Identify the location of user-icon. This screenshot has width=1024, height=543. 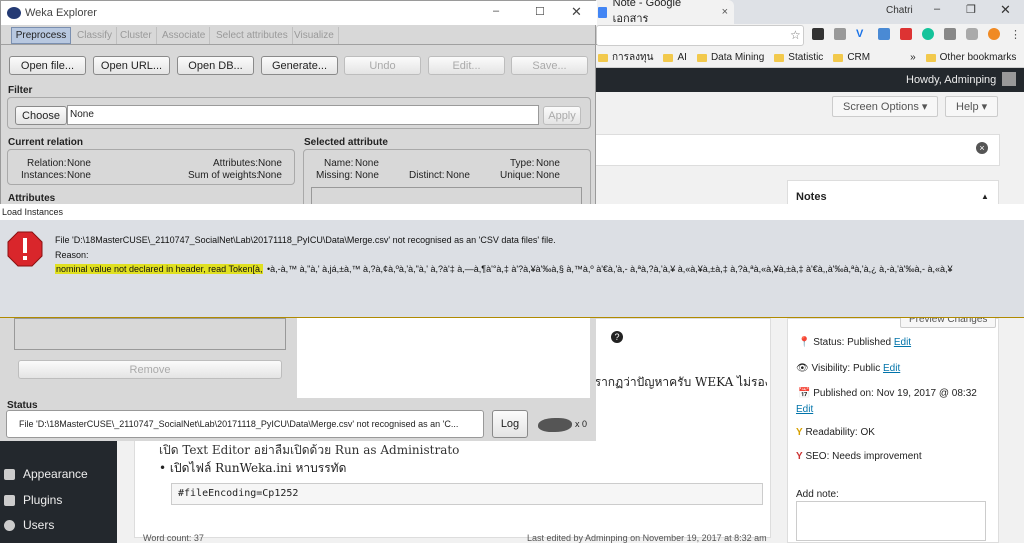
(9, 525).